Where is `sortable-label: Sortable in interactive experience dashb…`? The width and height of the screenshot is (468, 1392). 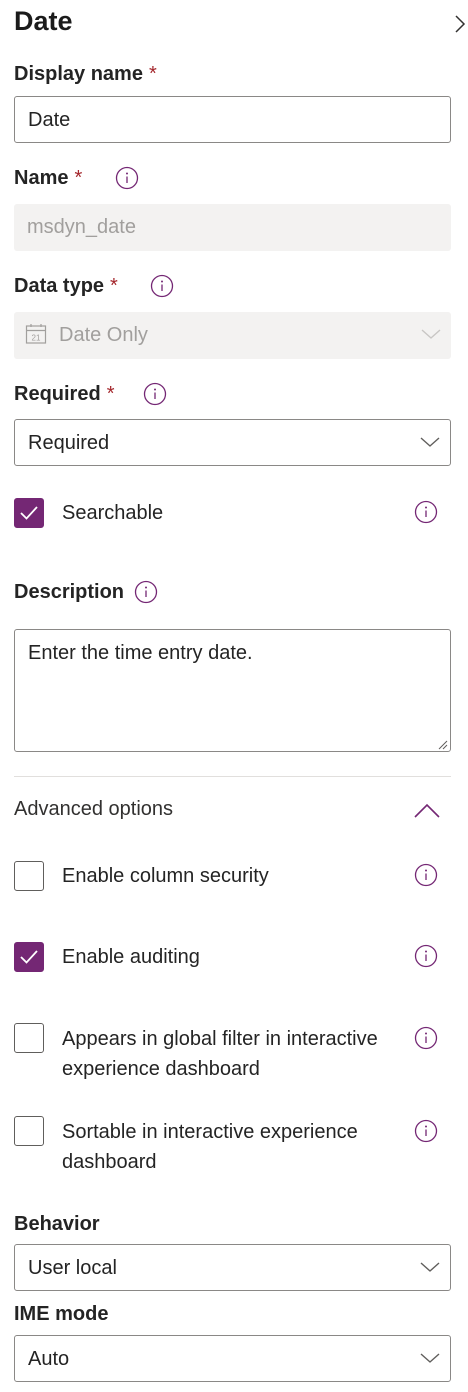
sortable-label: Sortable in interactive experience dashb… is located at coordinates (210, 1147).